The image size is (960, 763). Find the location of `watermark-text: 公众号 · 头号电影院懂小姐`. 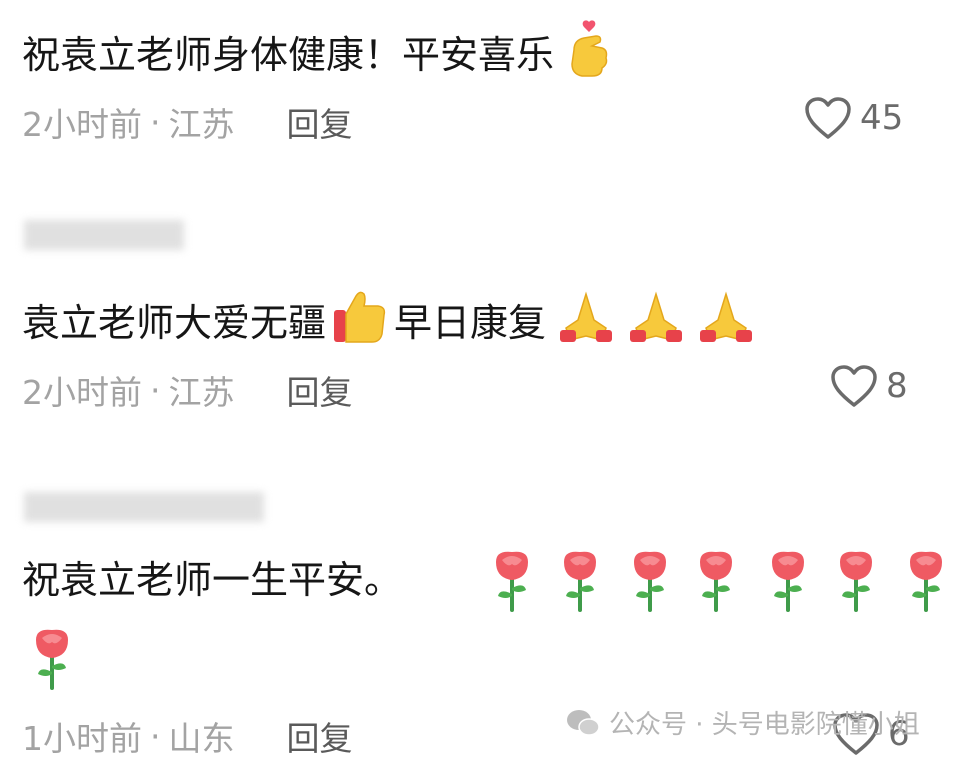

watermark-text: 公众号 · 头号电影院懂小姐 is located at coordinates (764, 725).